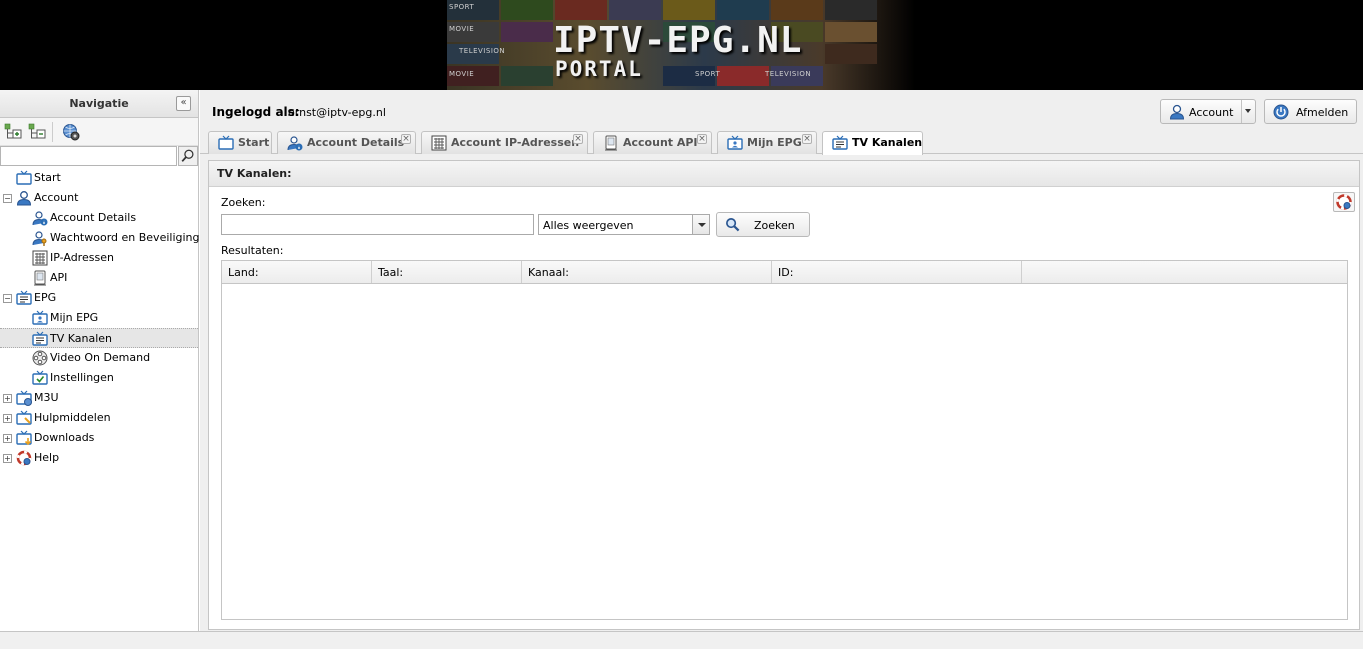 The image size is (1363, 649). Describe the element at coordinates (72, 417) in the screenshot. I see `tree-item-label: Hulpmiddelen` at that location.